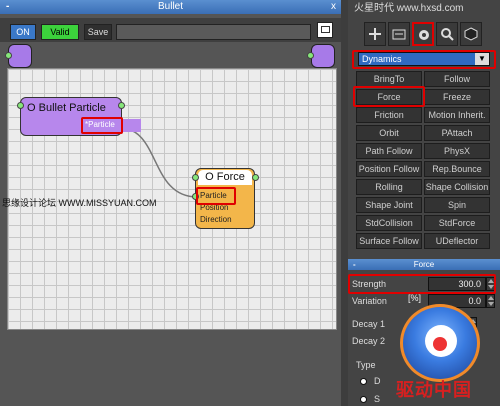 This screenshot has height=406, width=500. I want to click on type-label: Type, so click(366, 365).